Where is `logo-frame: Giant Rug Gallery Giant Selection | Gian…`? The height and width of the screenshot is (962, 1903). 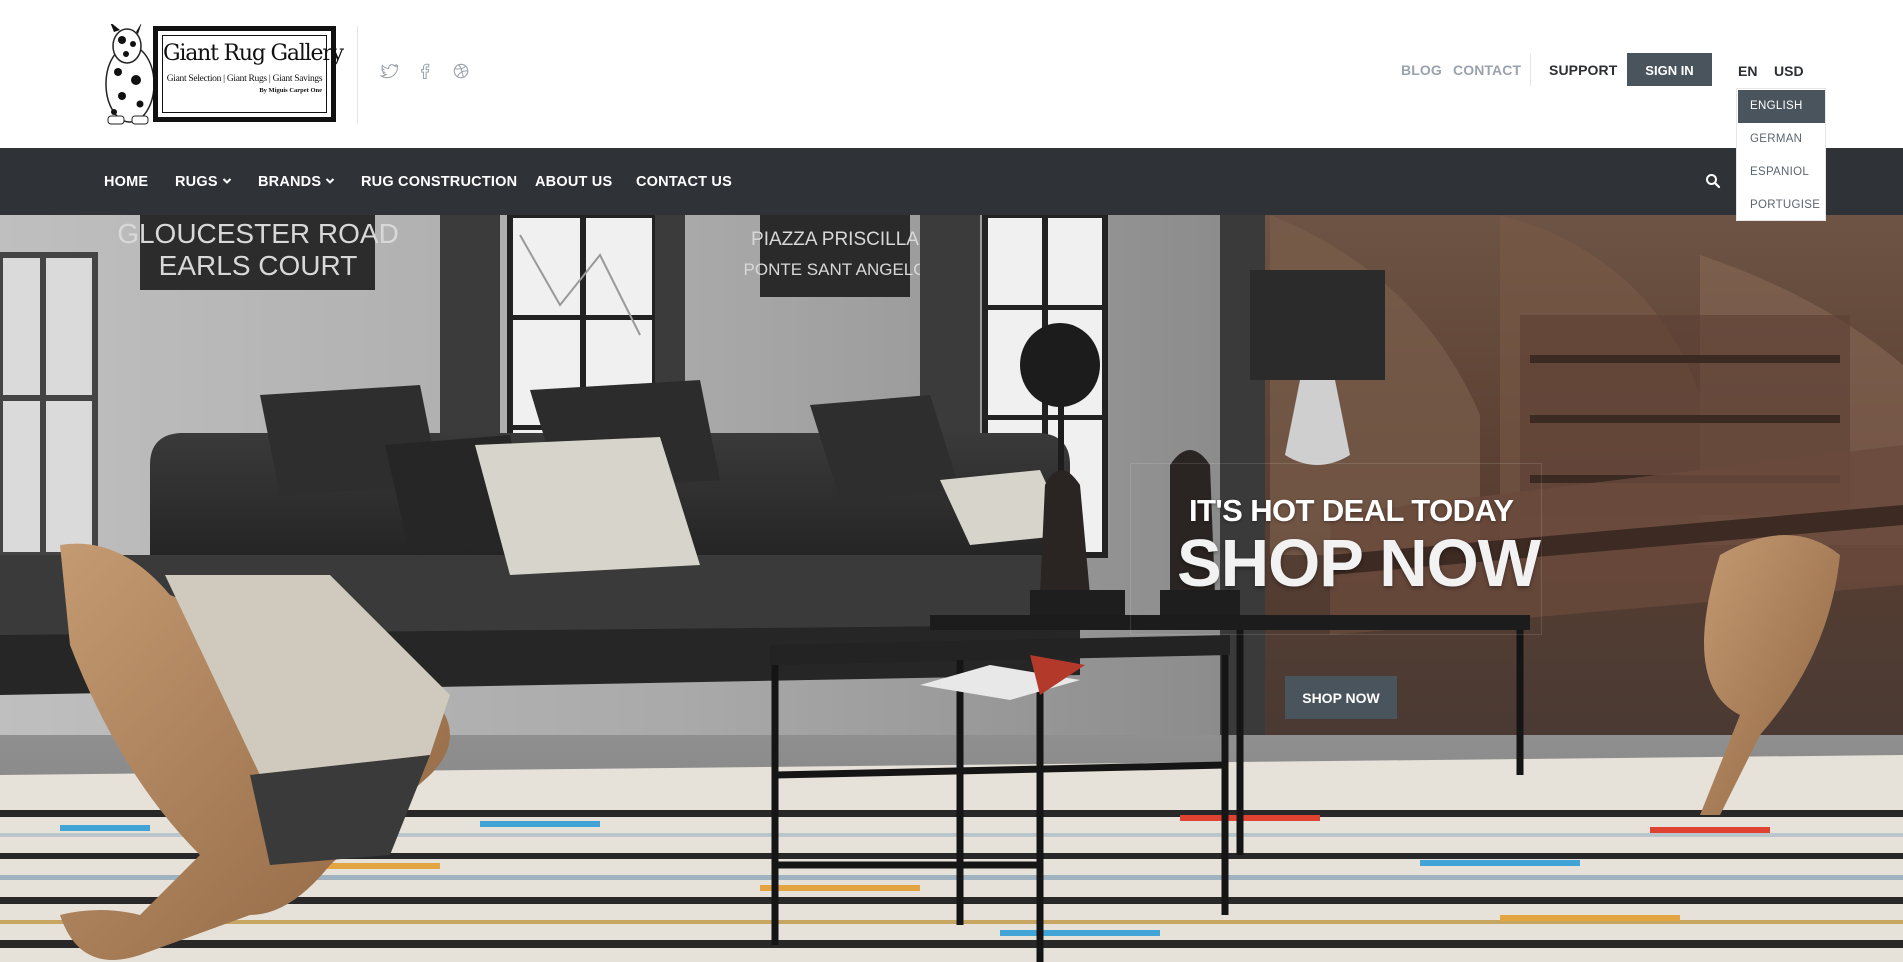 logo-frame: Giant Rug Gallery Giant Selection | Gian… is located at coordinates (248, 74).